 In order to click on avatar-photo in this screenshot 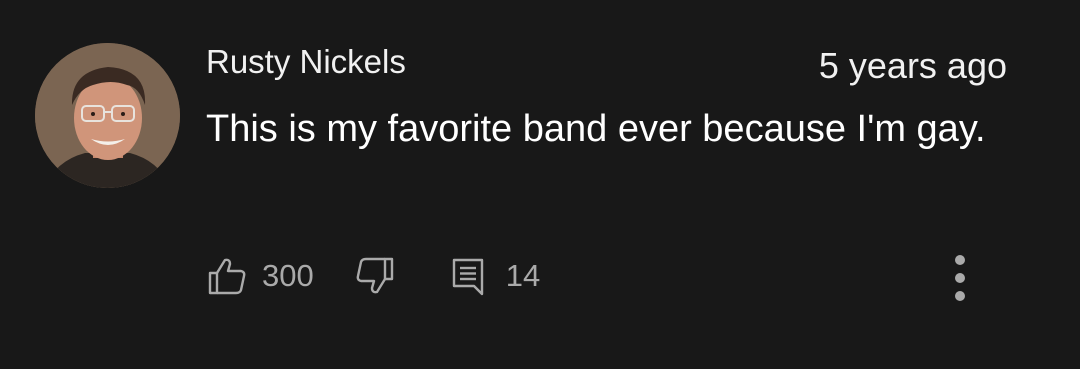, I will do `click(107, 115)`.